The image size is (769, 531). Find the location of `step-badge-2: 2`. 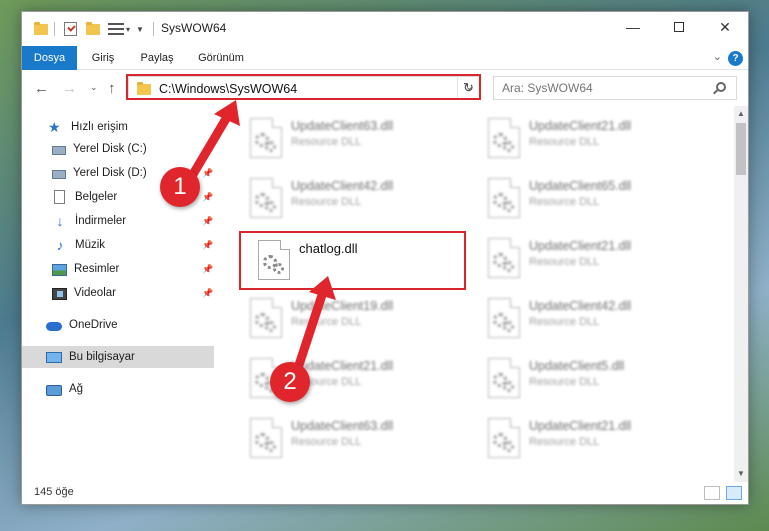

step-badge-2: 2 is located at coordinates (290, 382).